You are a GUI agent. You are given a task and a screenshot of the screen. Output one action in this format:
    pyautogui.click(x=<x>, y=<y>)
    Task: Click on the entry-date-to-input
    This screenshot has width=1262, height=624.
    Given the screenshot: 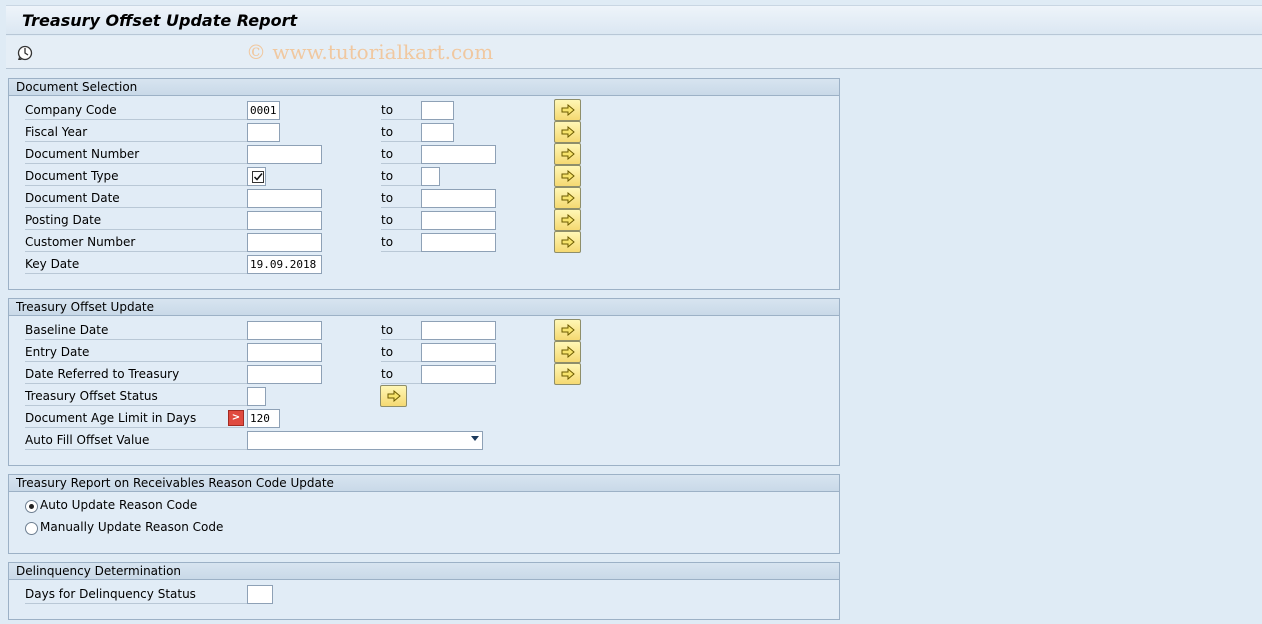 What is the action you would take?
    pyautogui.click(x=458, y=352)
    